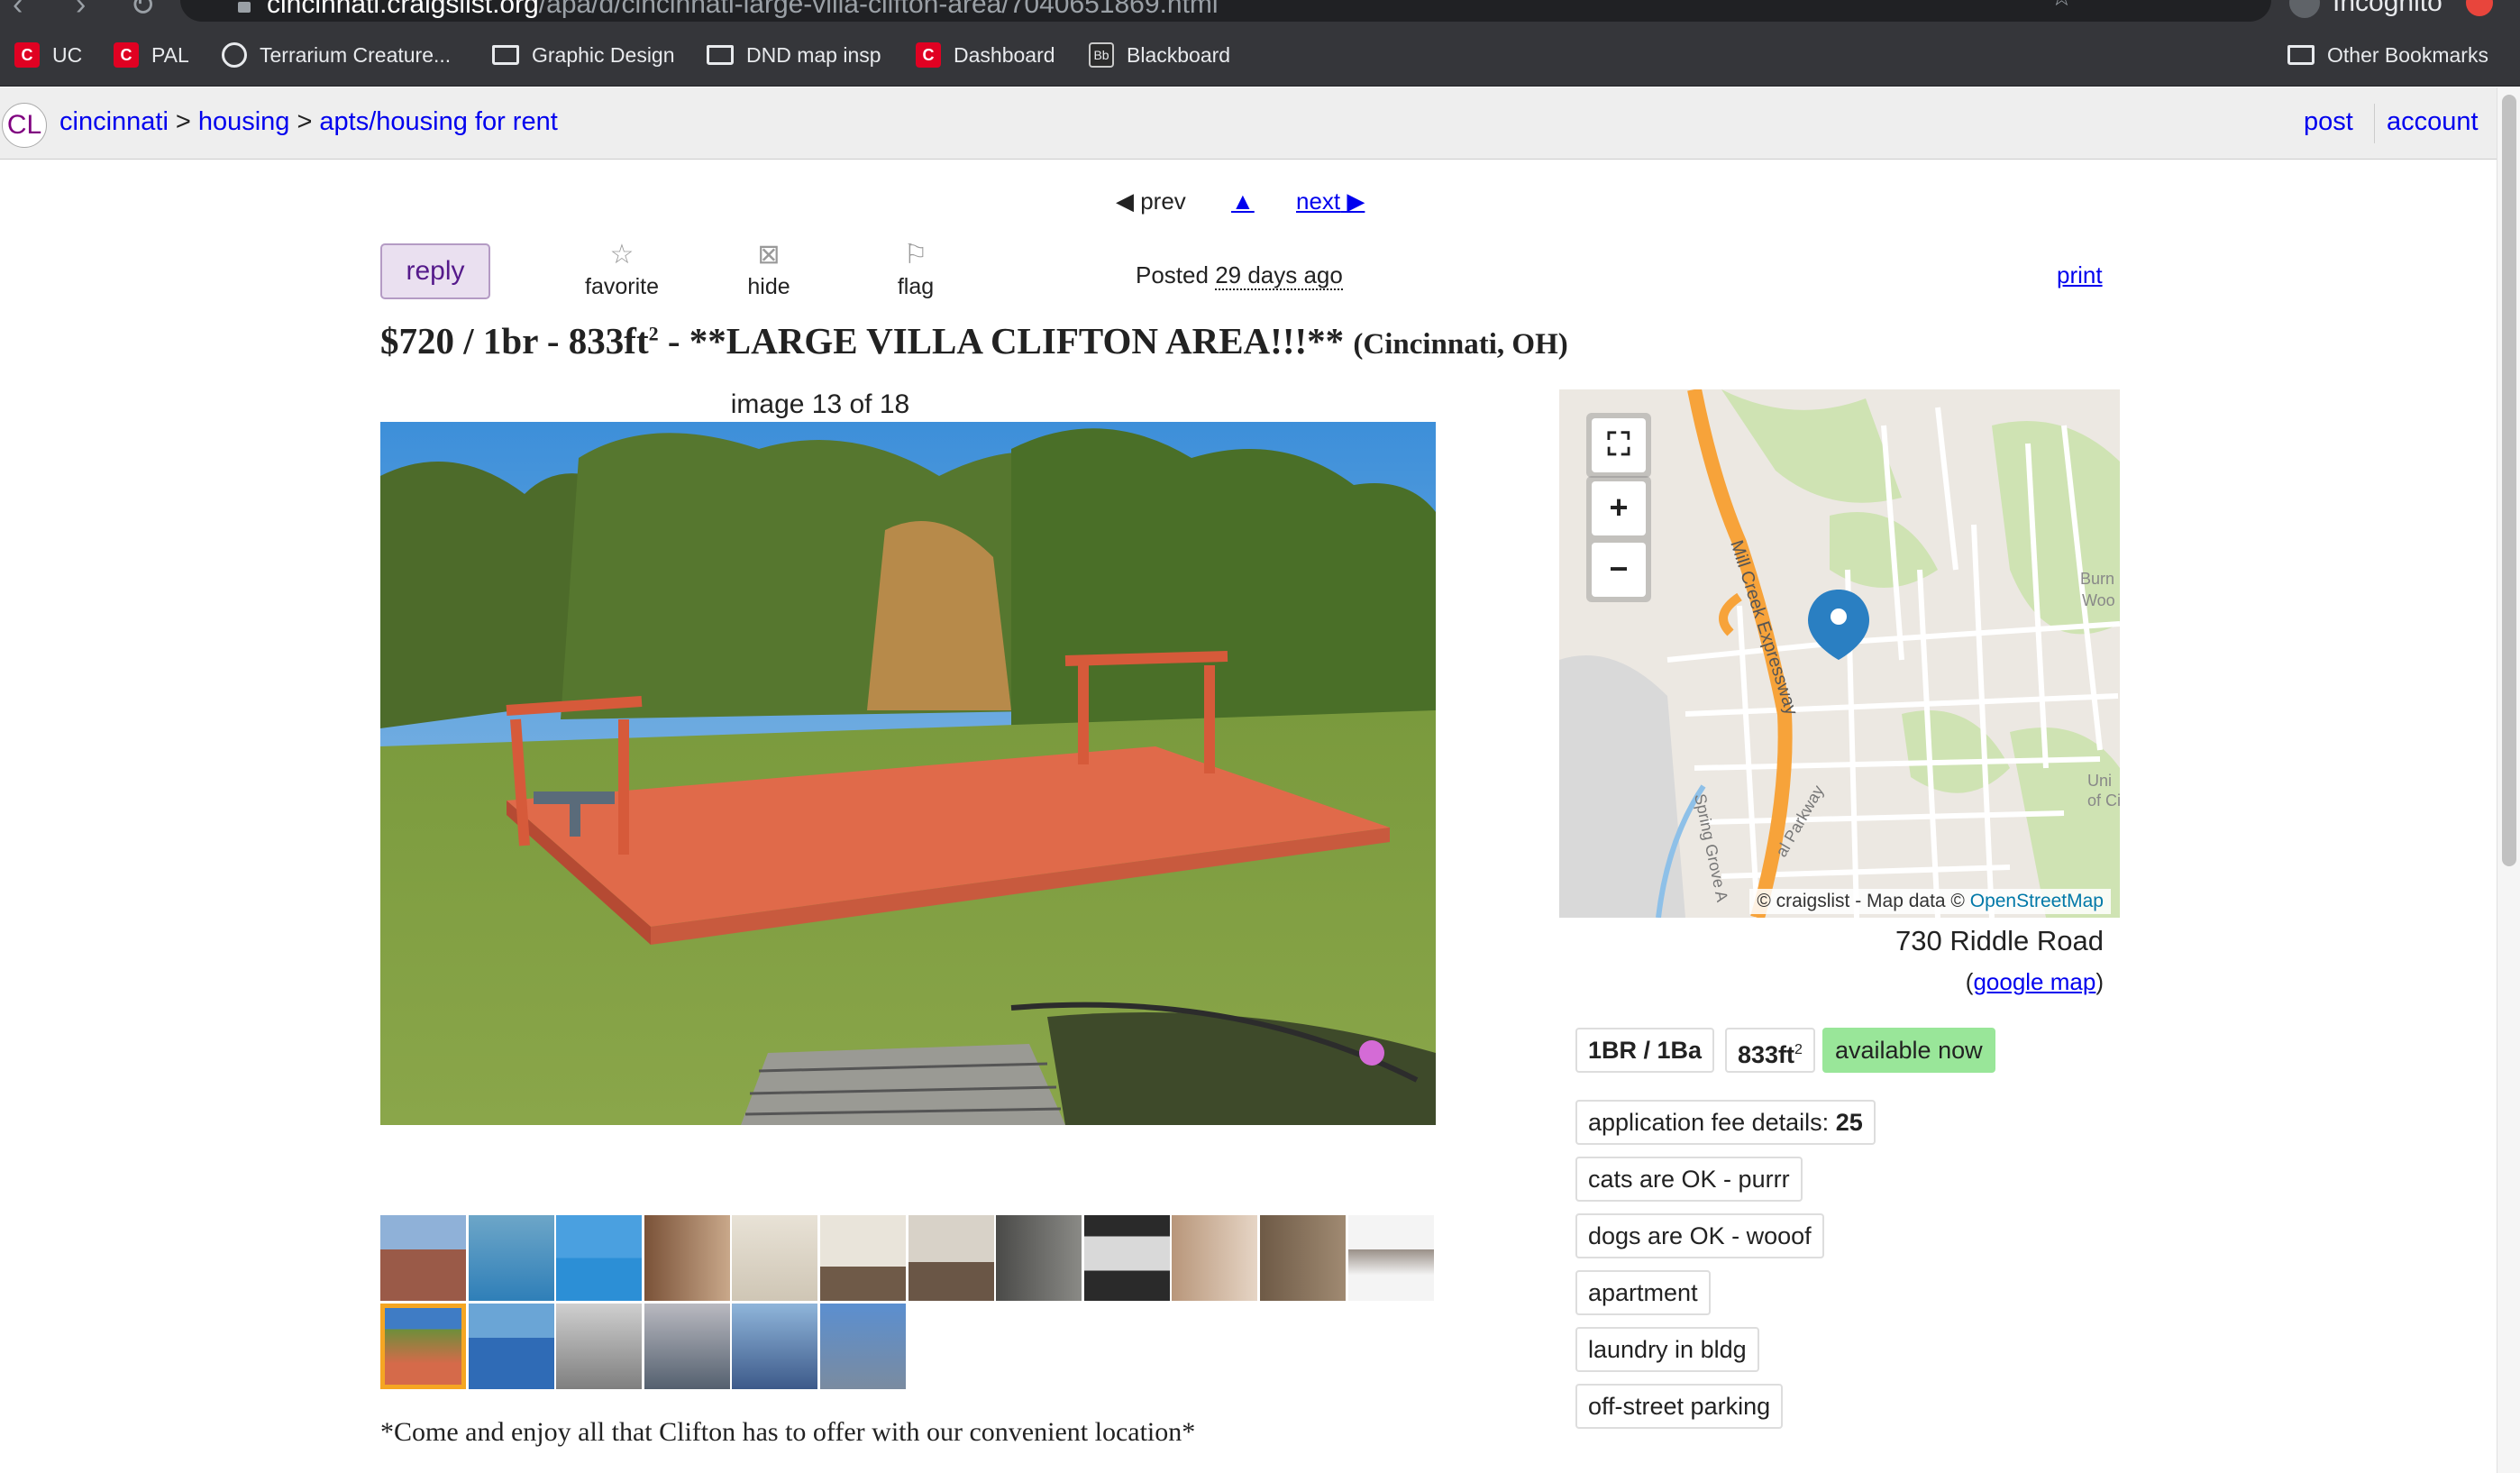 The height and width of the screenshot is (1473, 2520). What do you see at coordinates (308, 121) in the screenshot?
I see `breadcrumb: cincinnati > housing > apts/housing for rent` at bounding box center [308, 121].